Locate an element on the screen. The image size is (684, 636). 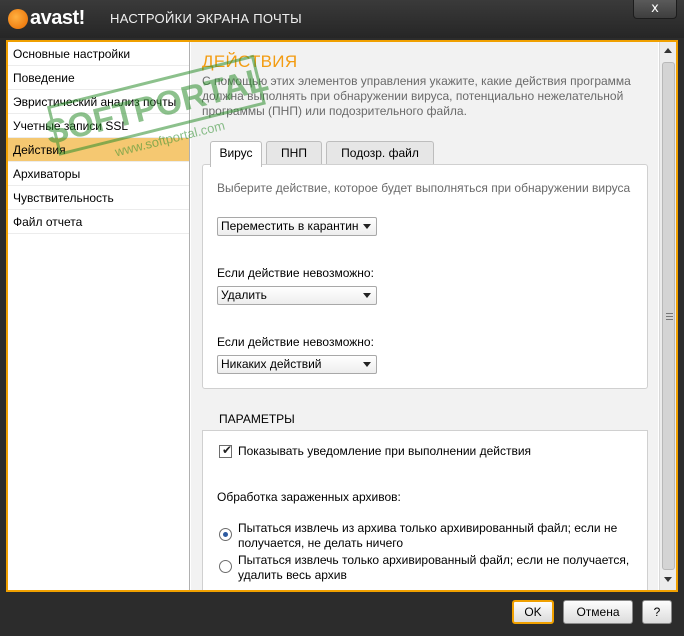
radio-delete-archive is located at coordinates (225, 566).